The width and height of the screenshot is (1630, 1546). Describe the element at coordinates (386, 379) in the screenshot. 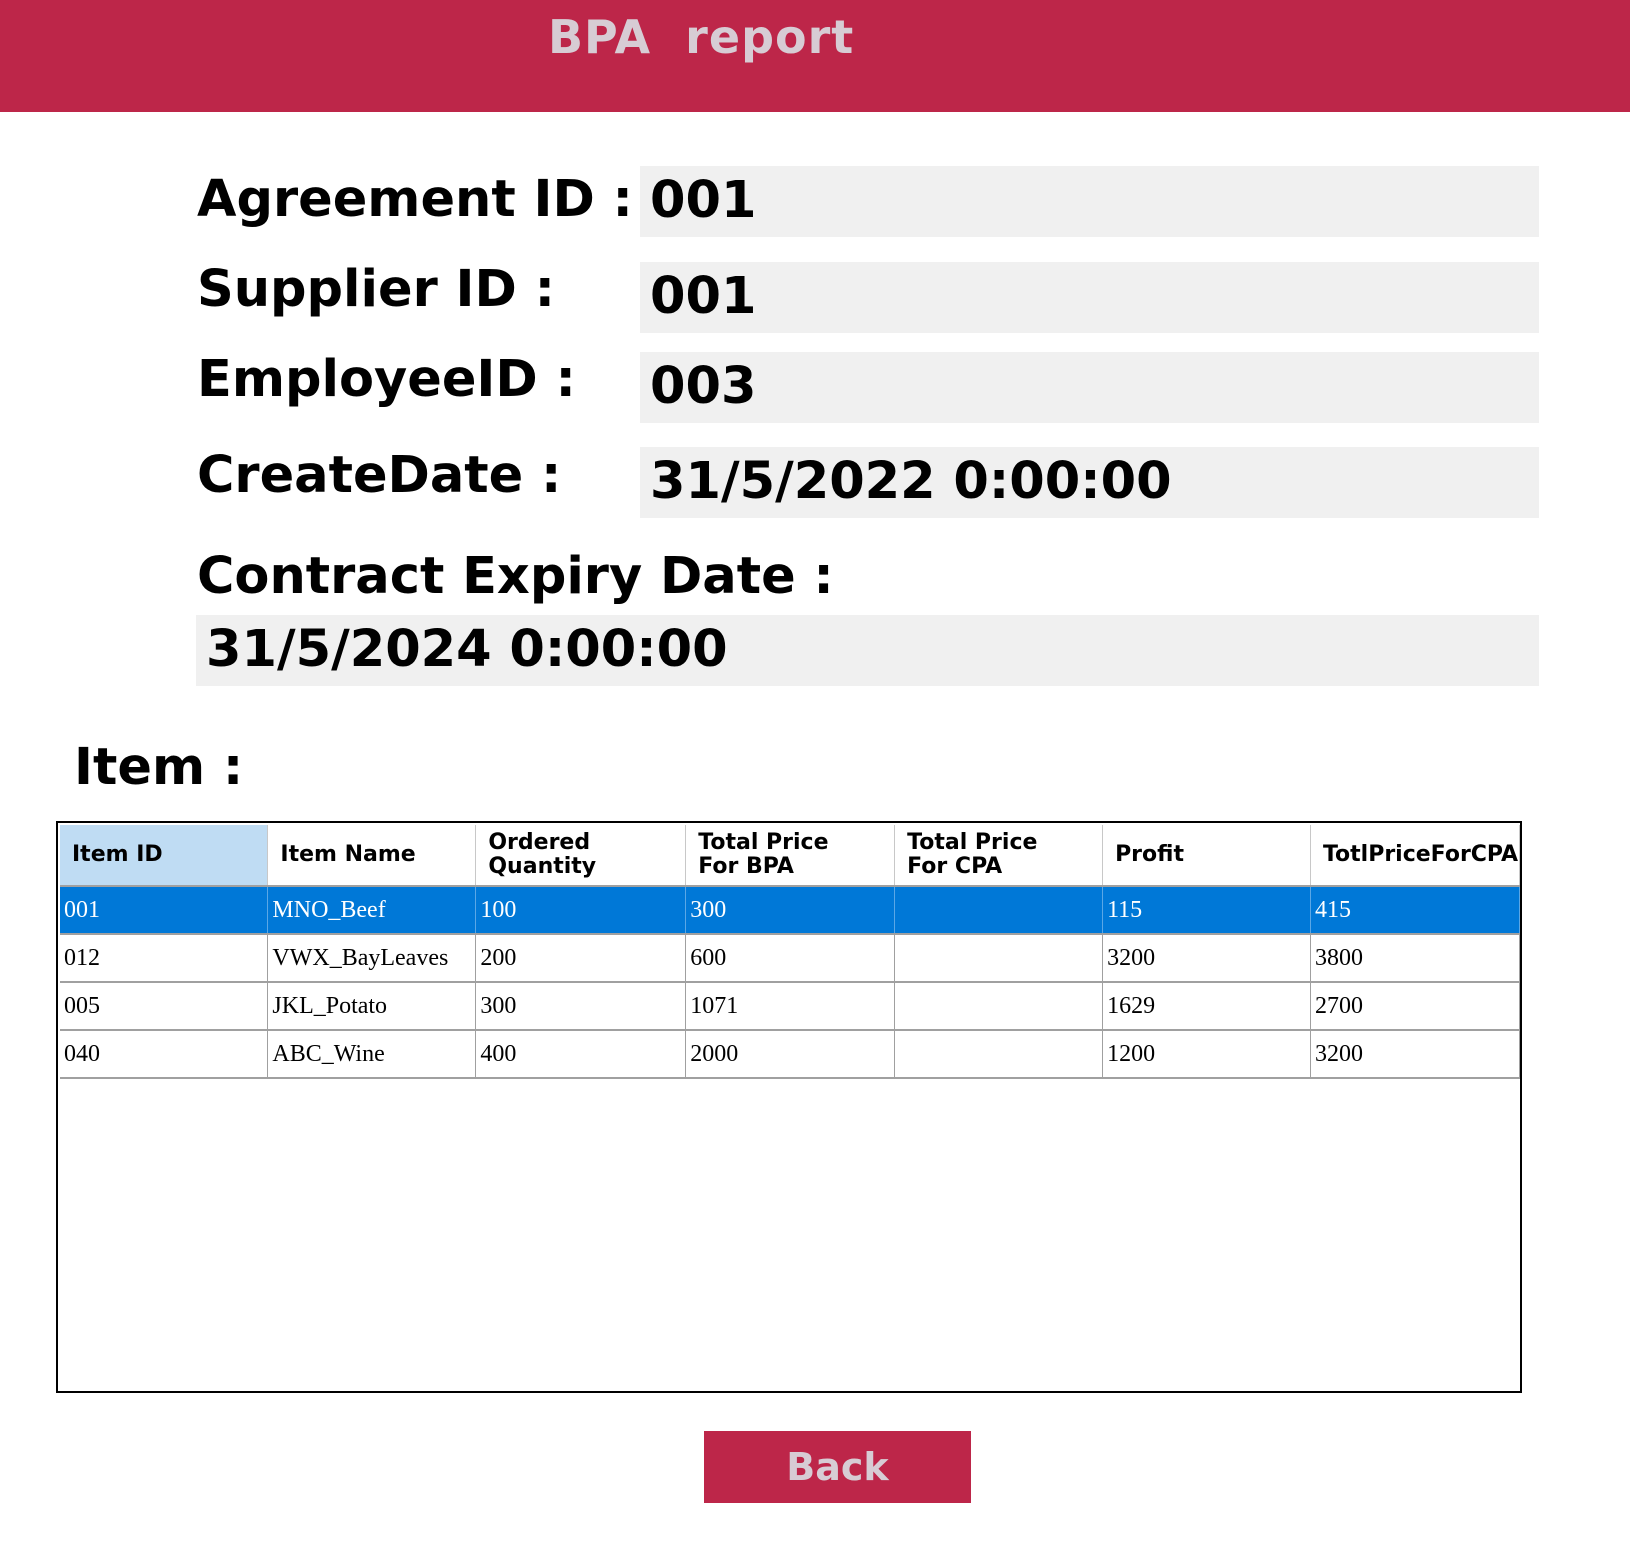

I see `employee-id-label: EmployeeID :` at that location.